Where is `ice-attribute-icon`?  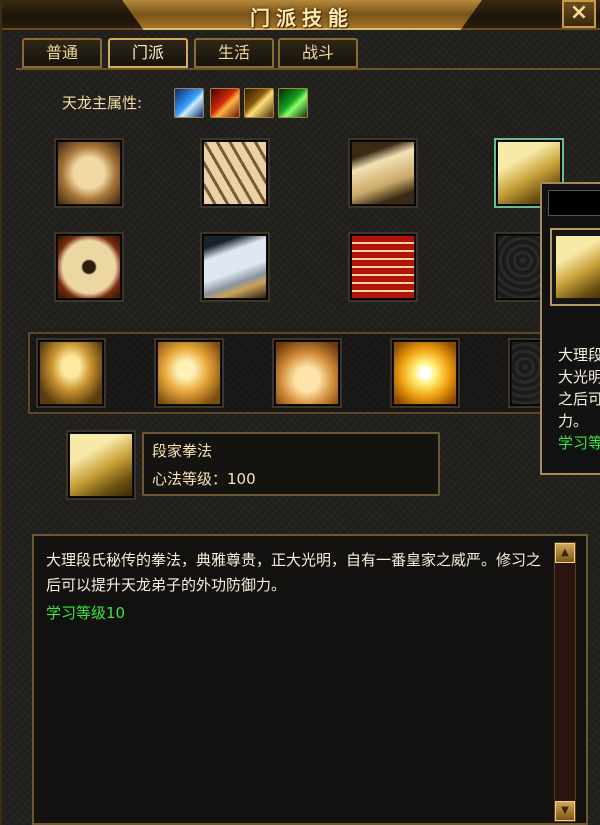
ice-attribute-icon is located at coordinates (189, 103).